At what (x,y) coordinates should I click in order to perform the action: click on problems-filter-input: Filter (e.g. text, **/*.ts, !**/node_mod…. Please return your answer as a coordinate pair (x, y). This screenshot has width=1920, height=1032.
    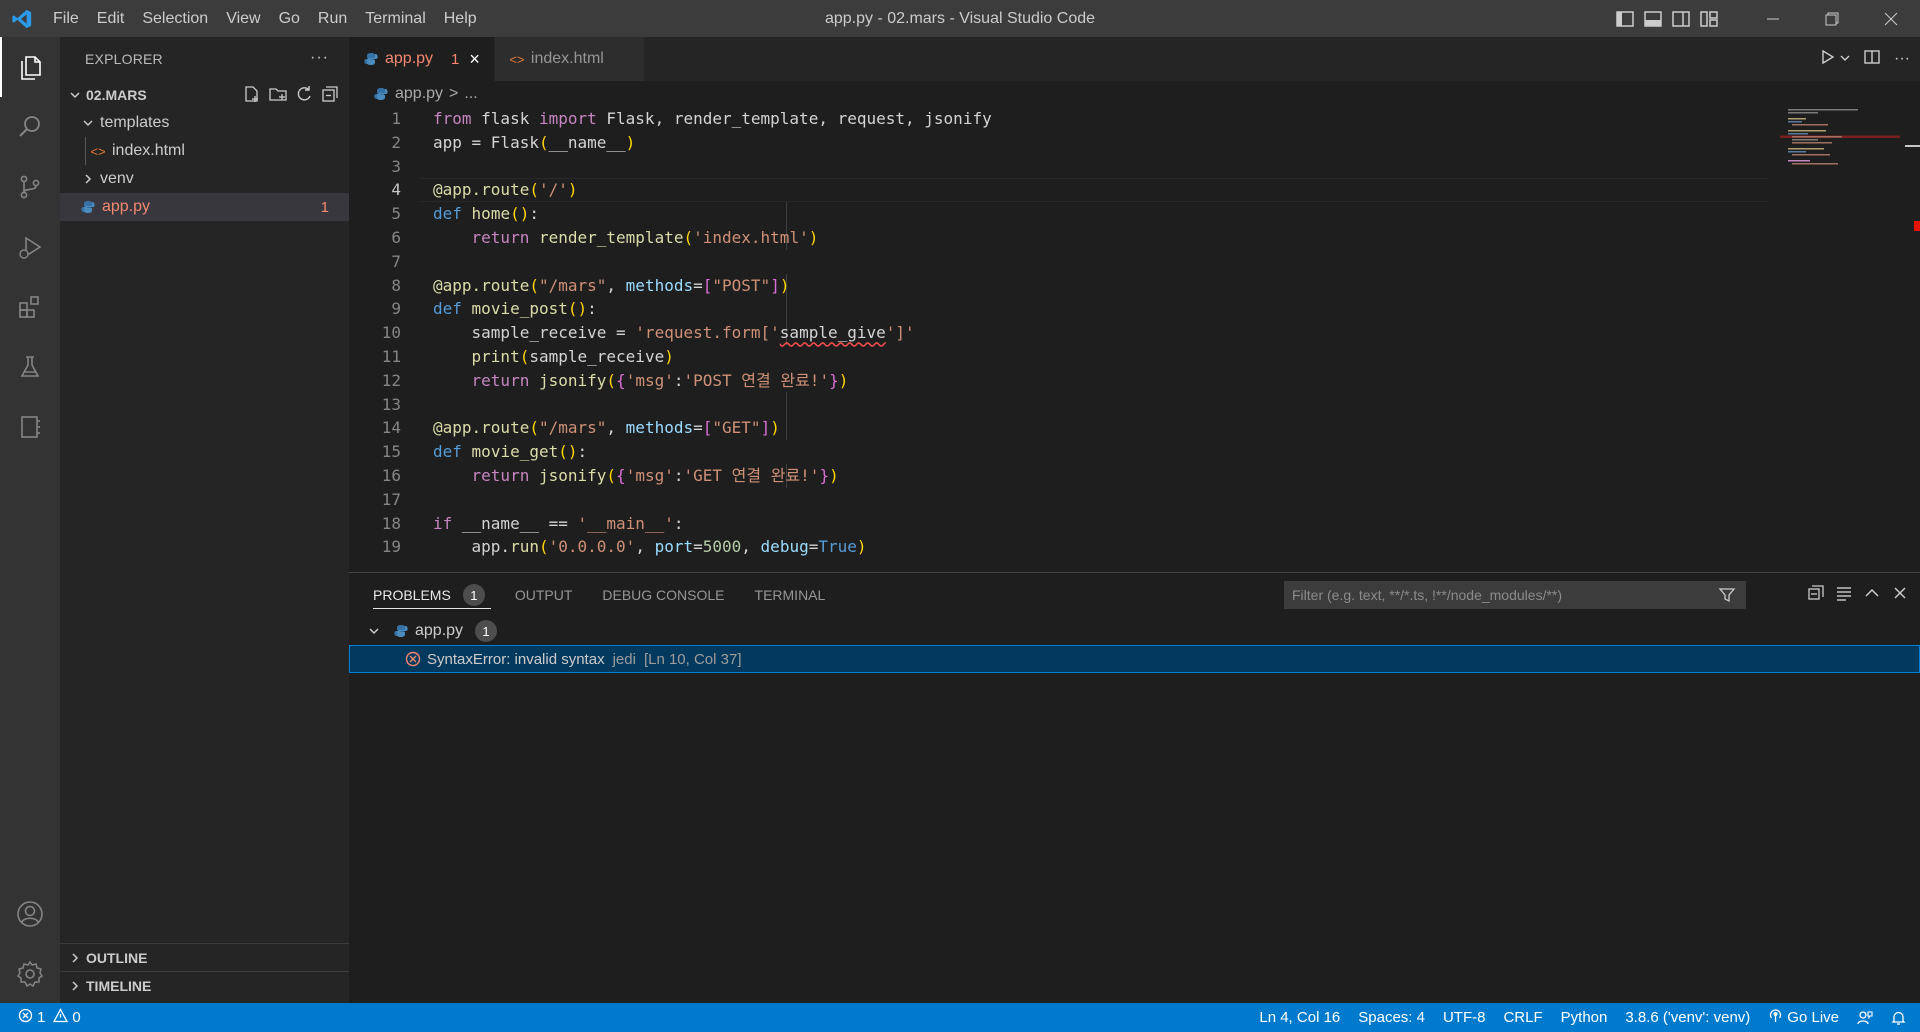
    Looking at the image, I should click on (1515, 595).